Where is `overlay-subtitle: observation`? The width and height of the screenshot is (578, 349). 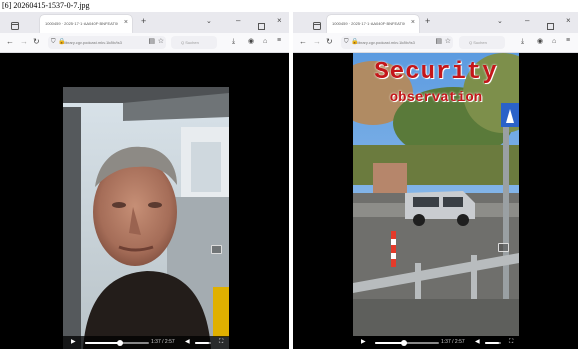
overlay-subtitle: observation is located at coordinates (436, 98).